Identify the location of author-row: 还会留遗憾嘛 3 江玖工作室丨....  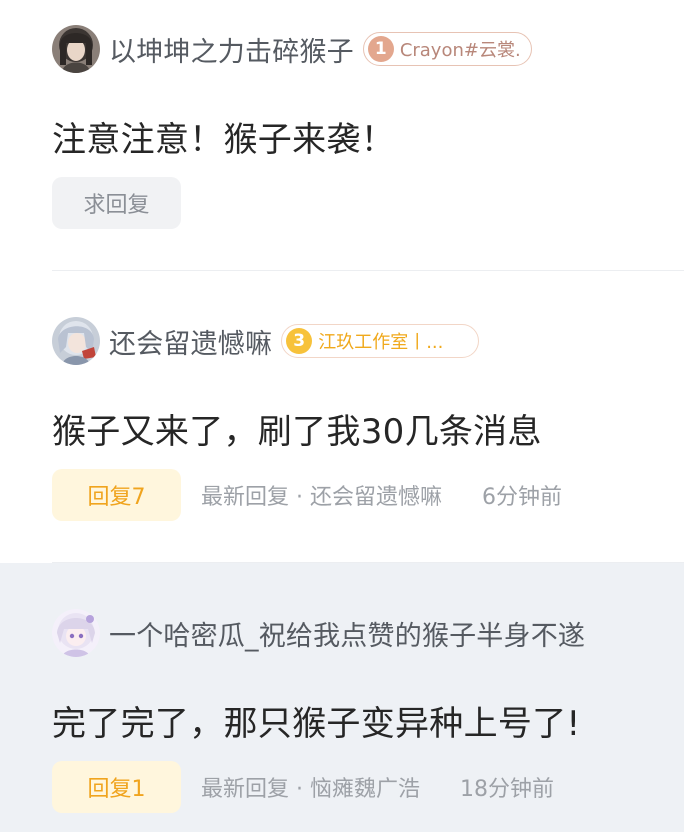
(266, 341).